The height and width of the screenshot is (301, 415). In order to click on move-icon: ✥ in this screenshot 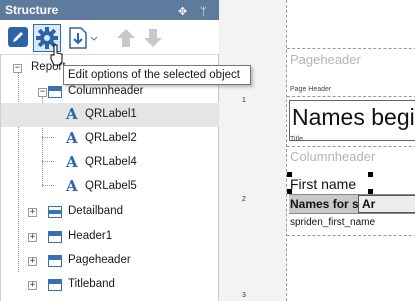, I will do `click(182, 12)`.